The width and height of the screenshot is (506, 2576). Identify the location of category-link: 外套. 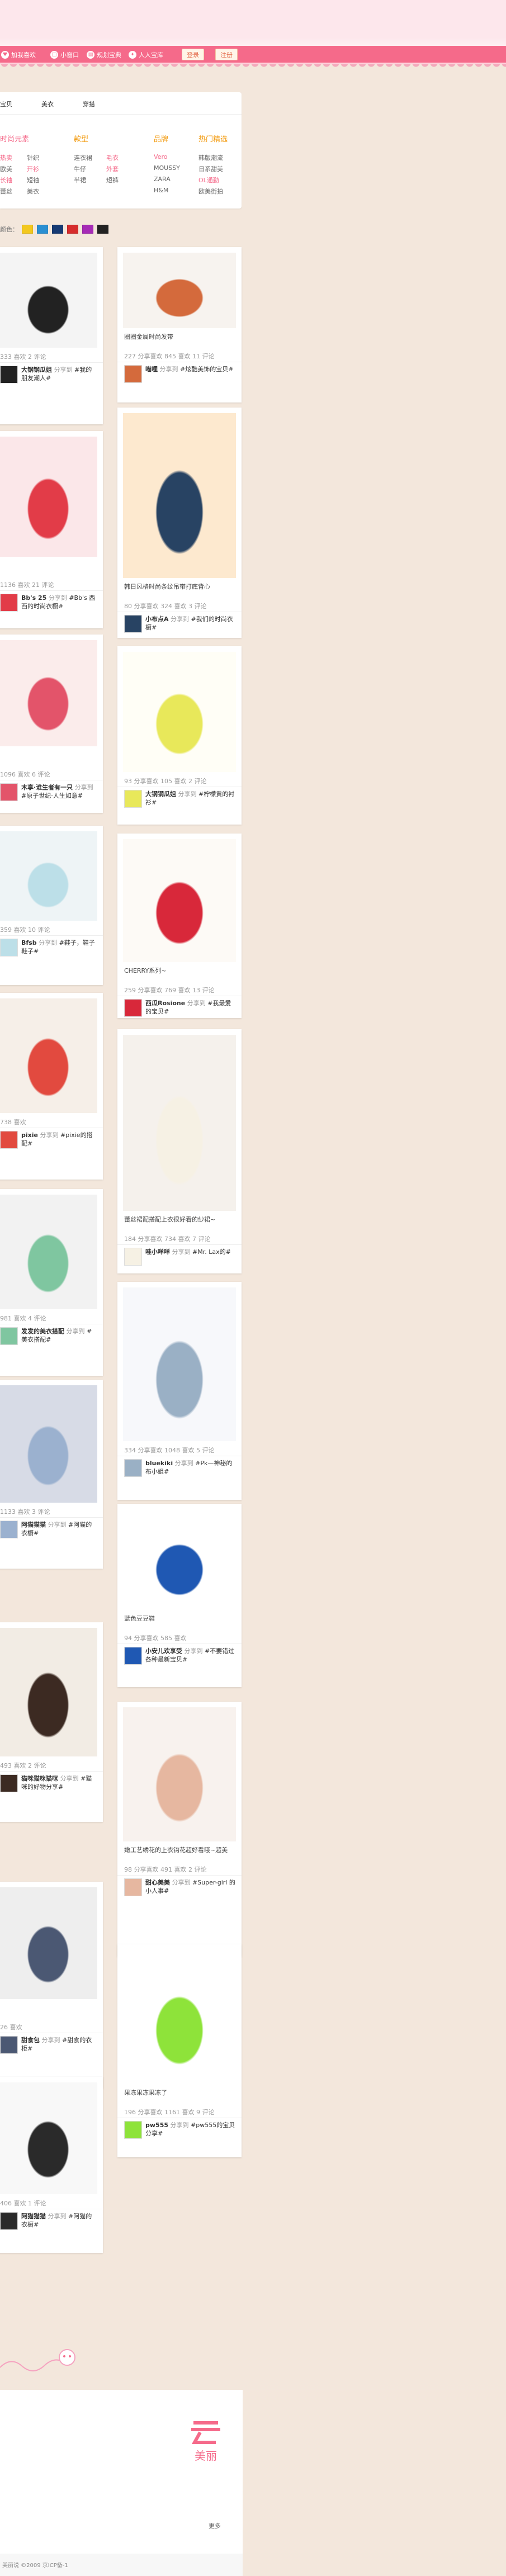
(113, 168).